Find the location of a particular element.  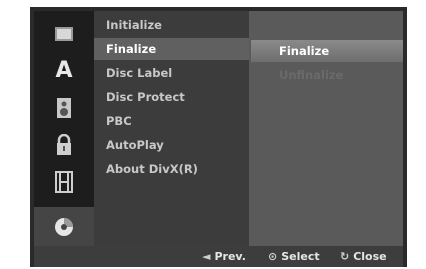

left-arrow-icon: ◄ is located at coordinates (206, 256).